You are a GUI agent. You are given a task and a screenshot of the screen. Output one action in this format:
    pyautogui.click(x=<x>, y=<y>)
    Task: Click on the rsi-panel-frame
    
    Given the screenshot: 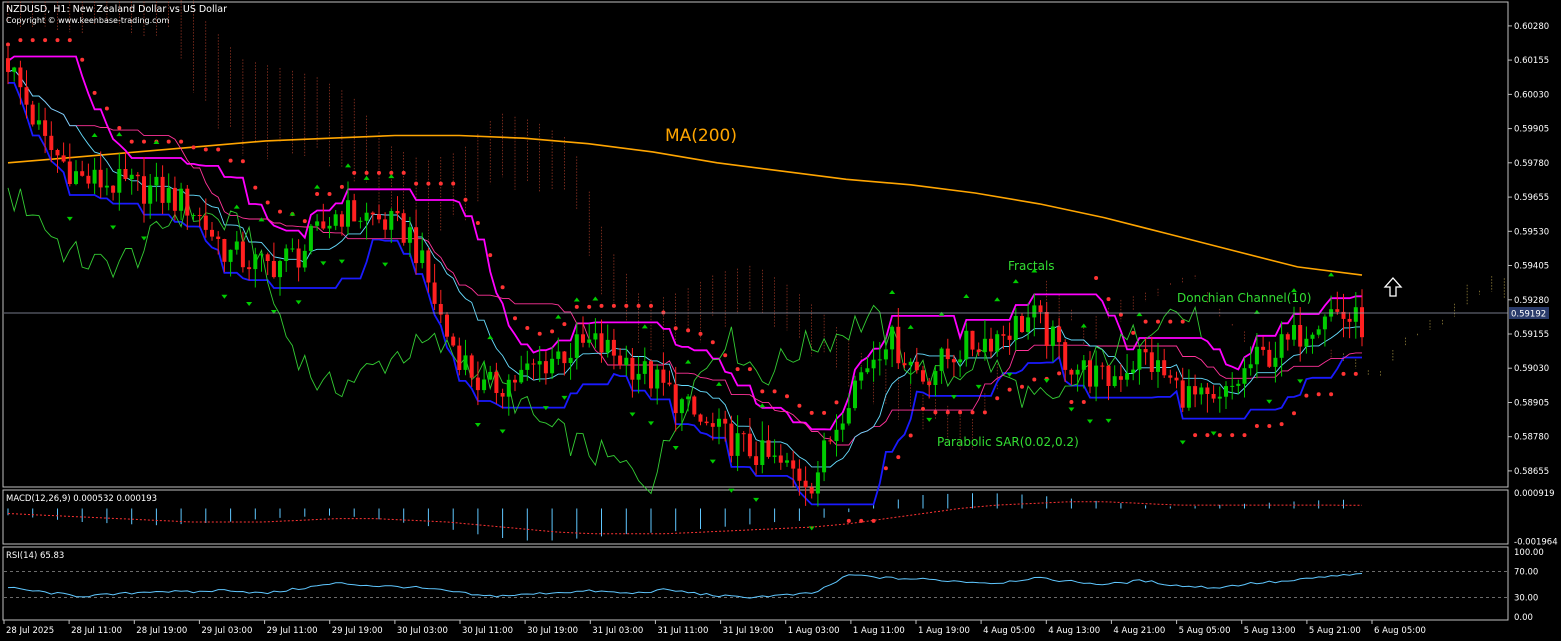 What is the action you would take?
    pyautogui.click(x=755, y=583)
    